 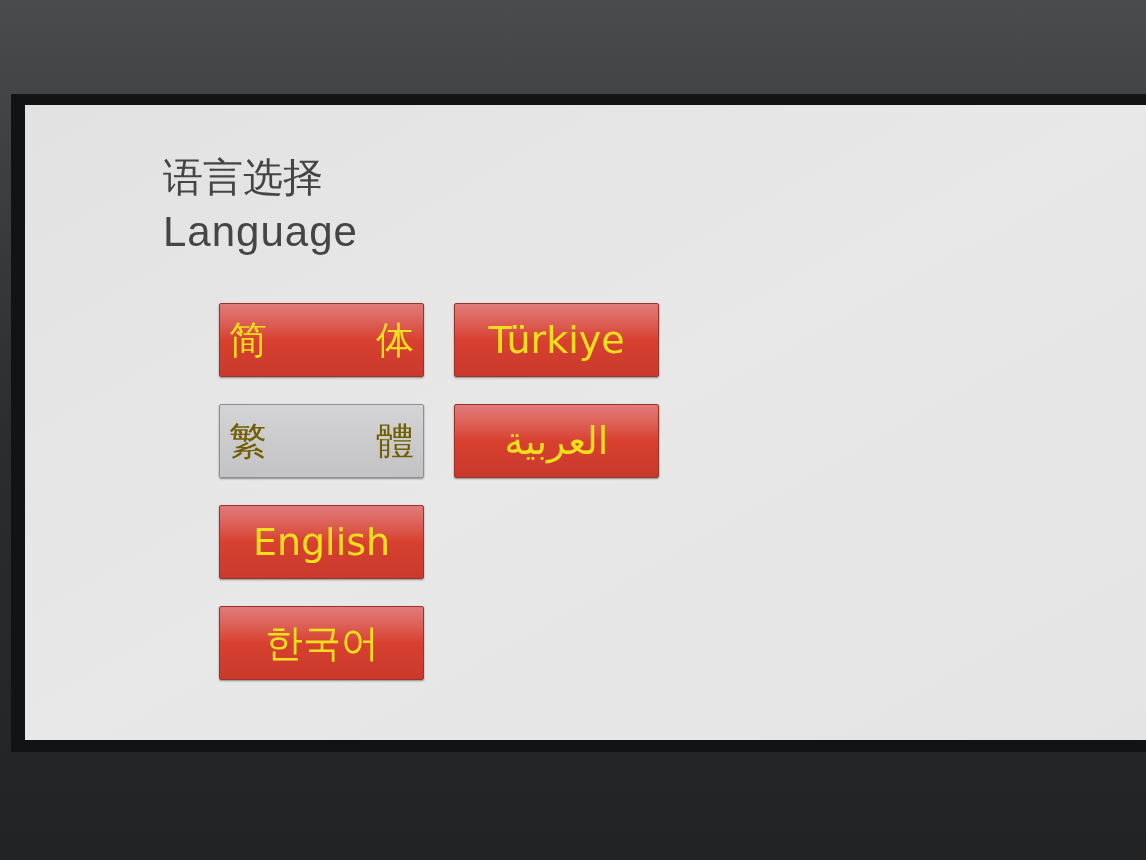 What do you see at coordinates (260, 232) in the screenshot?
I see `screen-subtitle: Language` at bounding box center [260, 232].